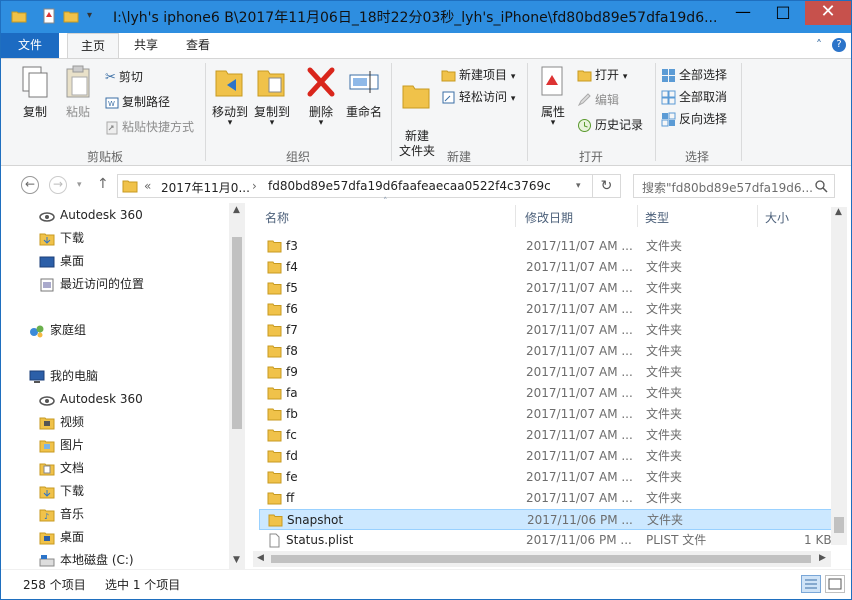  I want to click on file-row: f6 2017/11/07 AM ... 文件夹, so click(549, 309).